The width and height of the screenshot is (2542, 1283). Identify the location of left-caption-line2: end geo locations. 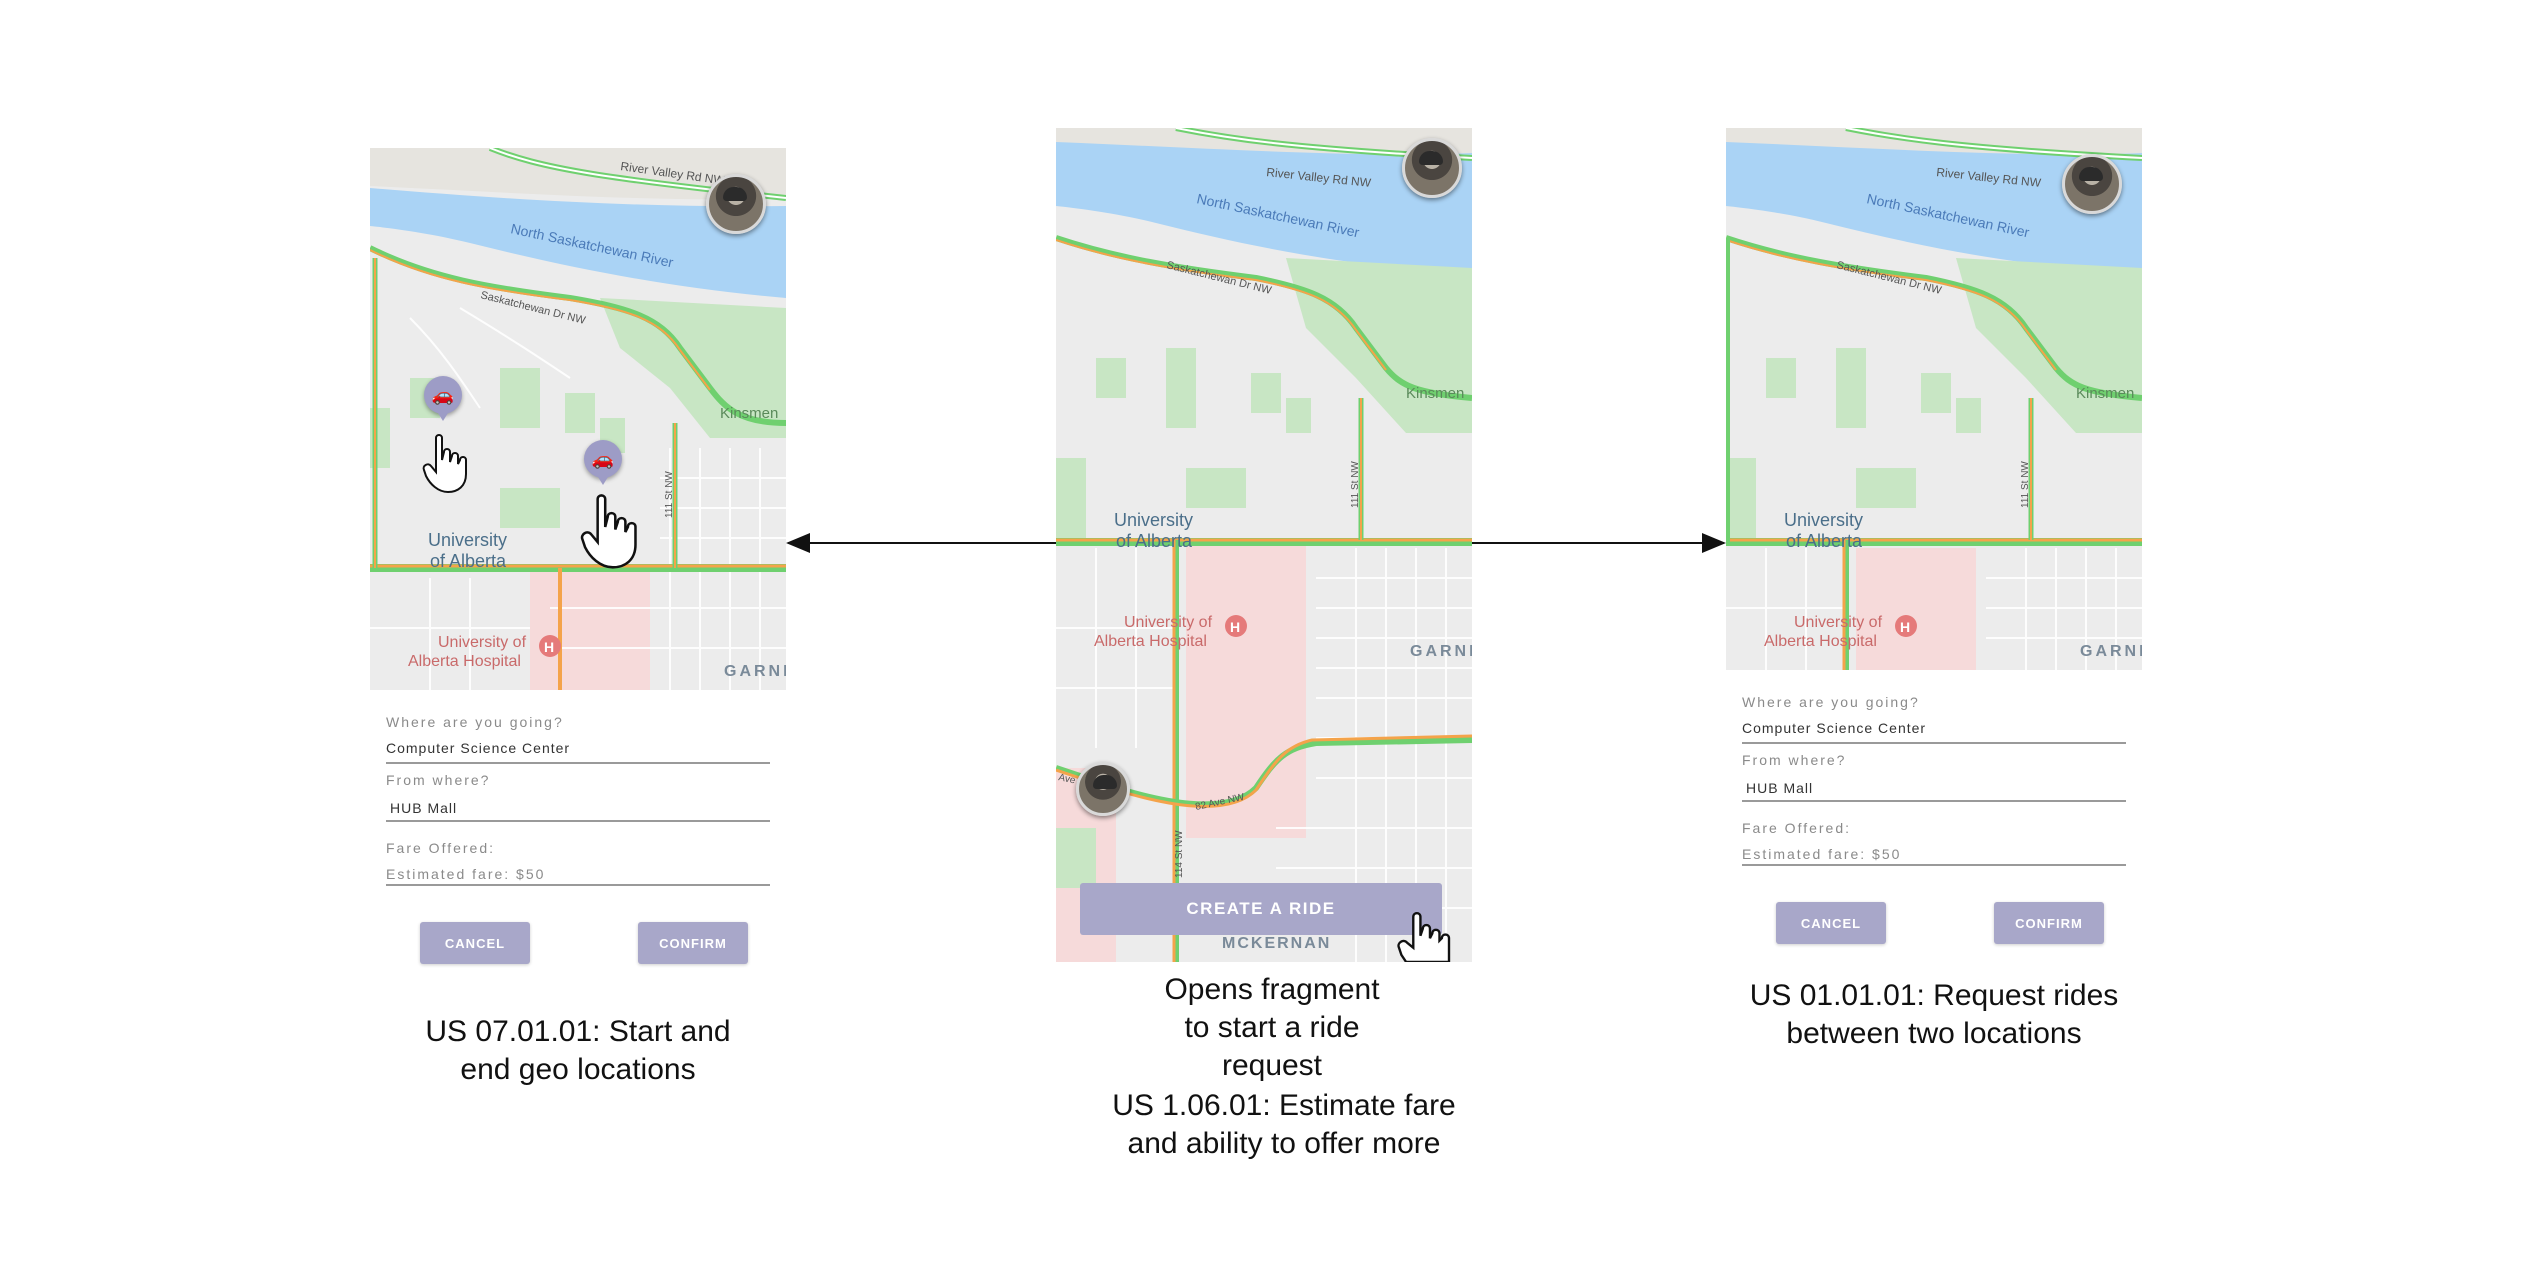
(578, 1069).